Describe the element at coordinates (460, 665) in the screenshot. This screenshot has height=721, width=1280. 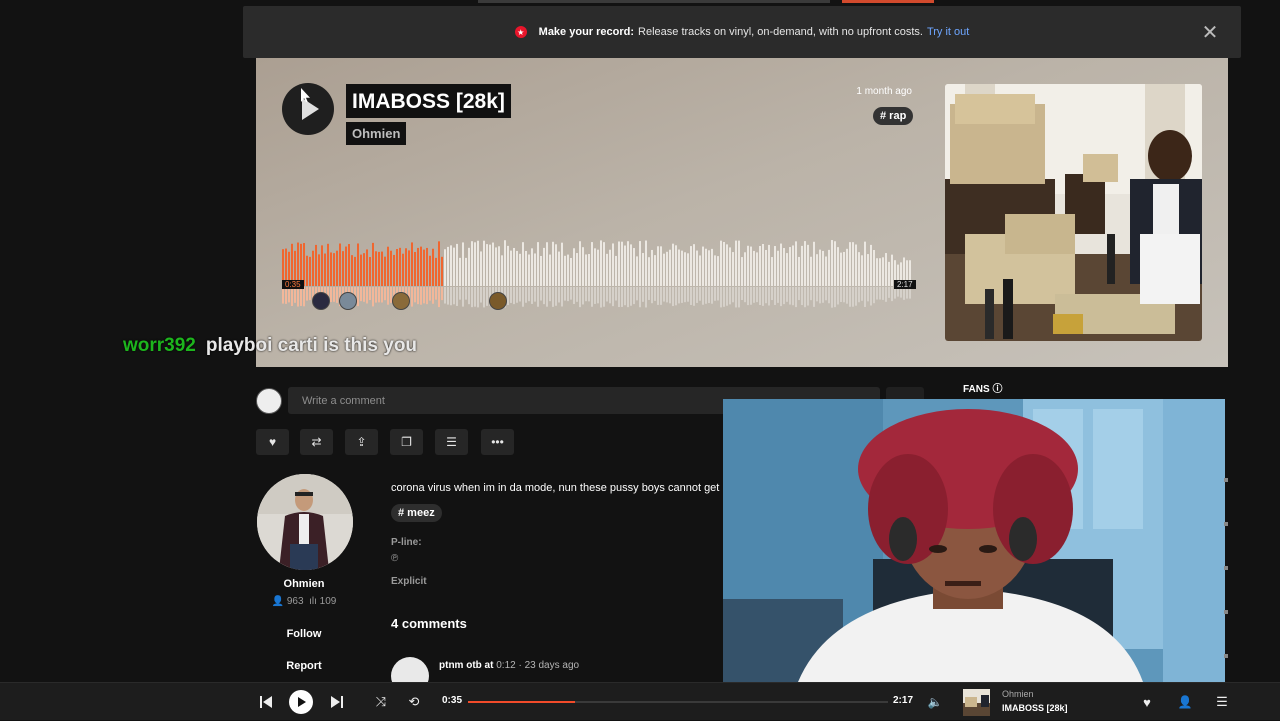
I see `comment-user: ptnm otb` at that location.